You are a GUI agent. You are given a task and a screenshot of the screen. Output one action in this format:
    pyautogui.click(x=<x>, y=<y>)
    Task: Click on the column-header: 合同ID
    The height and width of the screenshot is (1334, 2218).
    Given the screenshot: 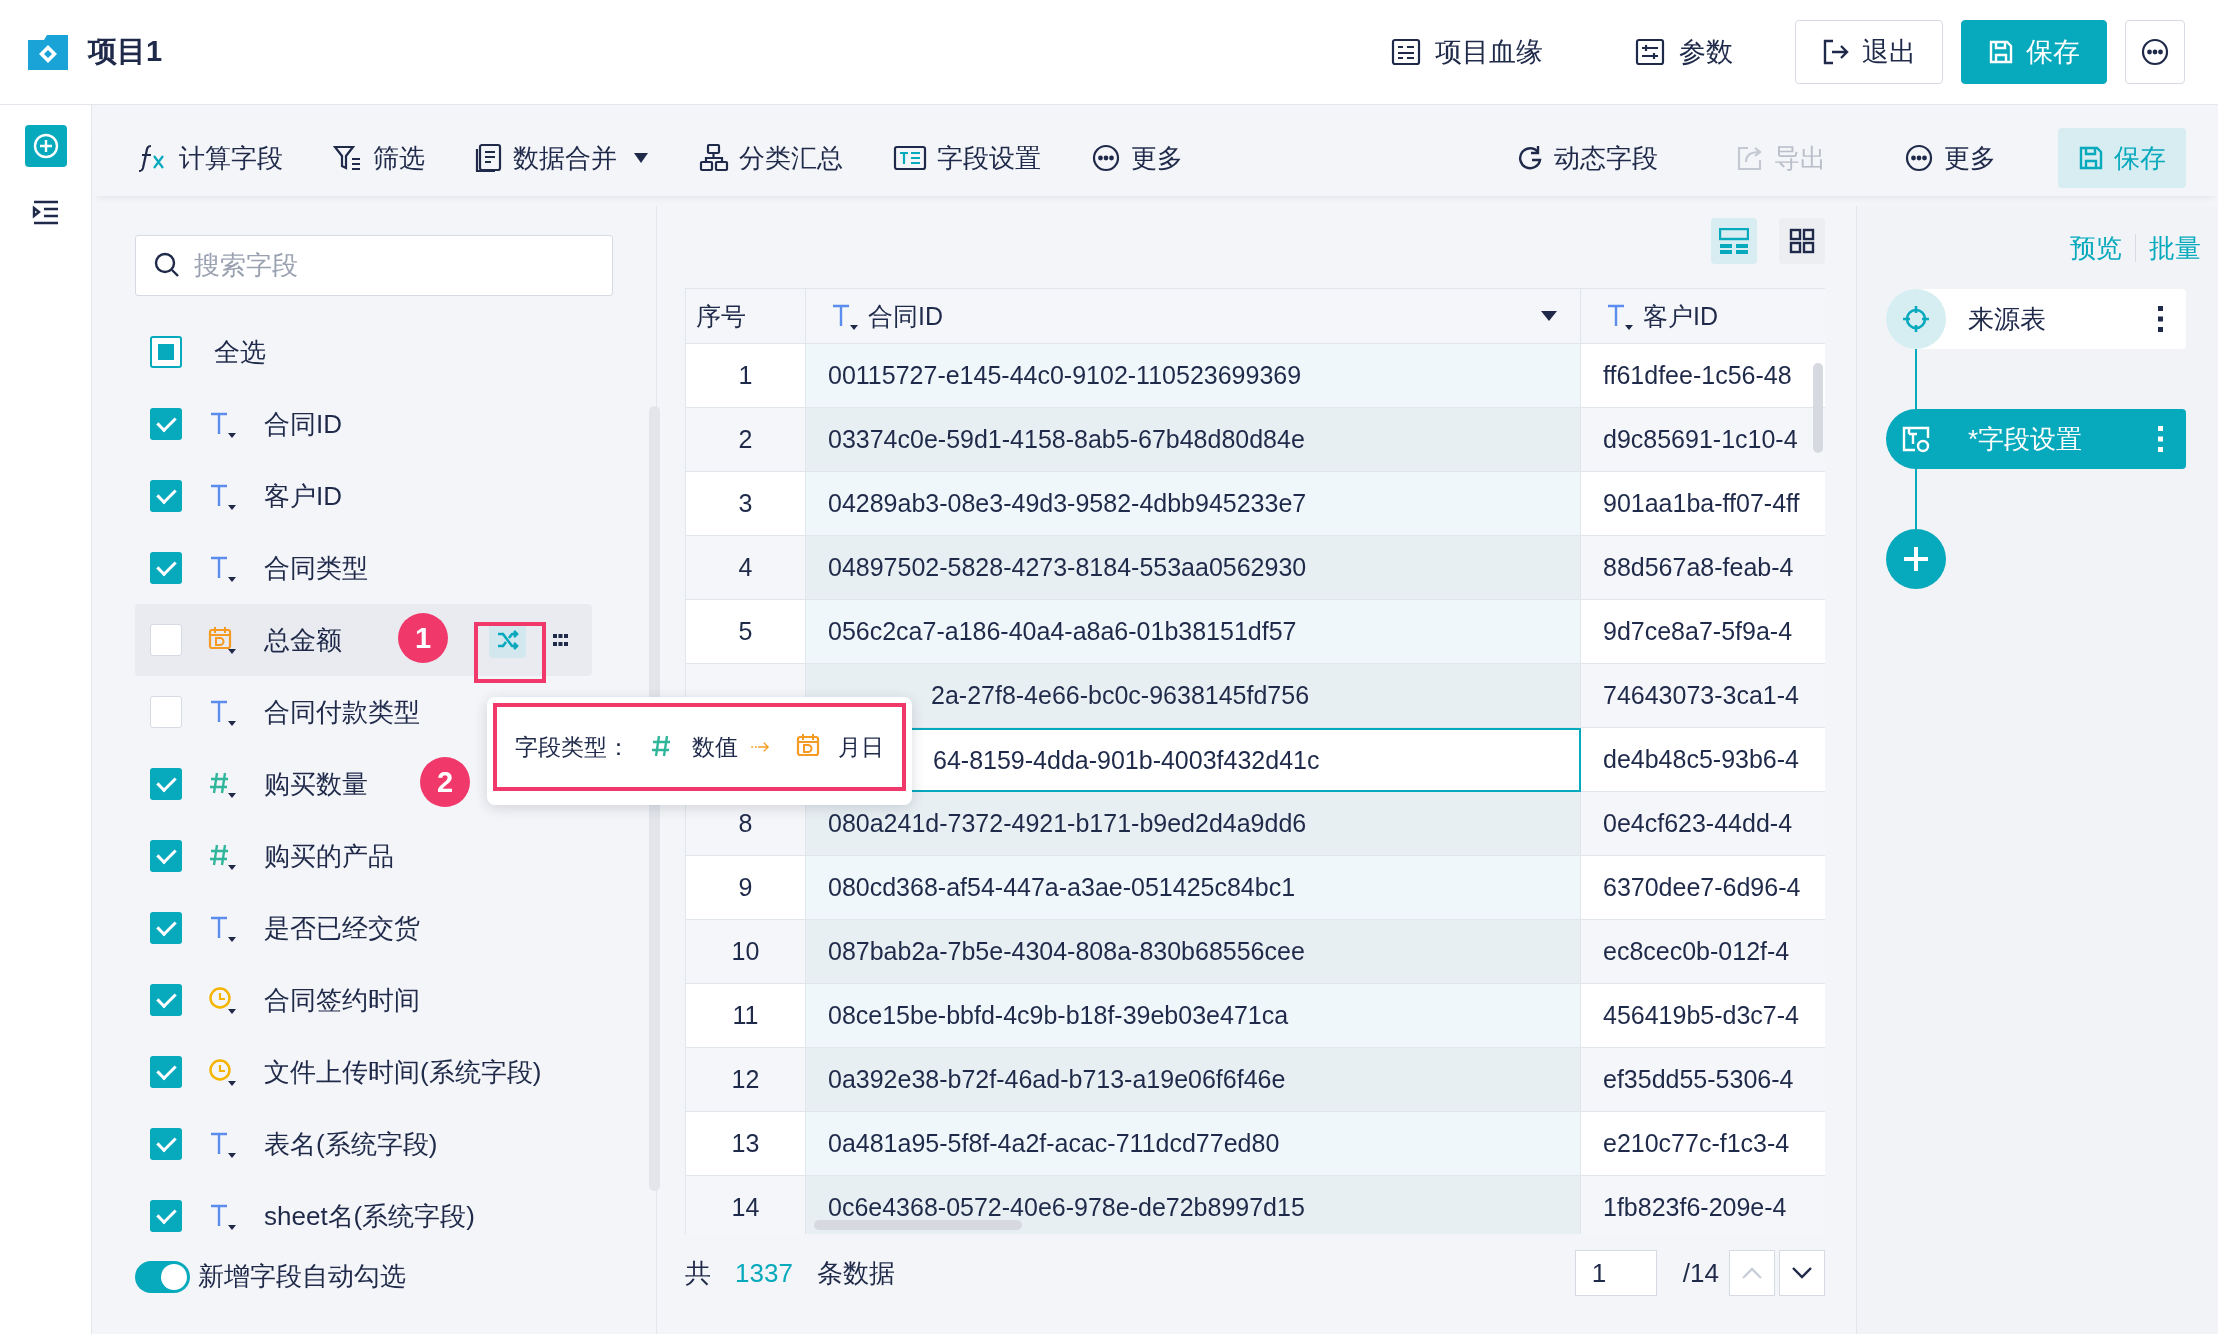 What is the action you would take?
    pyautogui.click(x=1193, y=316)
    